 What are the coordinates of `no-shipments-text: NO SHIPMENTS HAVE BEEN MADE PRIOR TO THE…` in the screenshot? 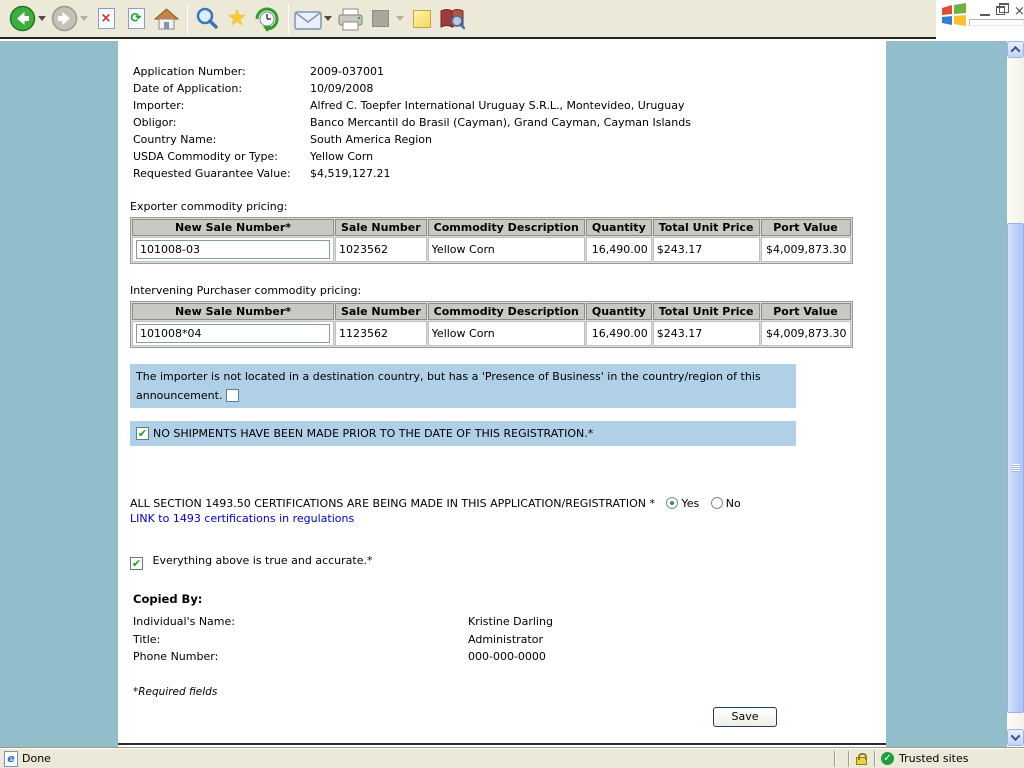 It's located at (373, 433).